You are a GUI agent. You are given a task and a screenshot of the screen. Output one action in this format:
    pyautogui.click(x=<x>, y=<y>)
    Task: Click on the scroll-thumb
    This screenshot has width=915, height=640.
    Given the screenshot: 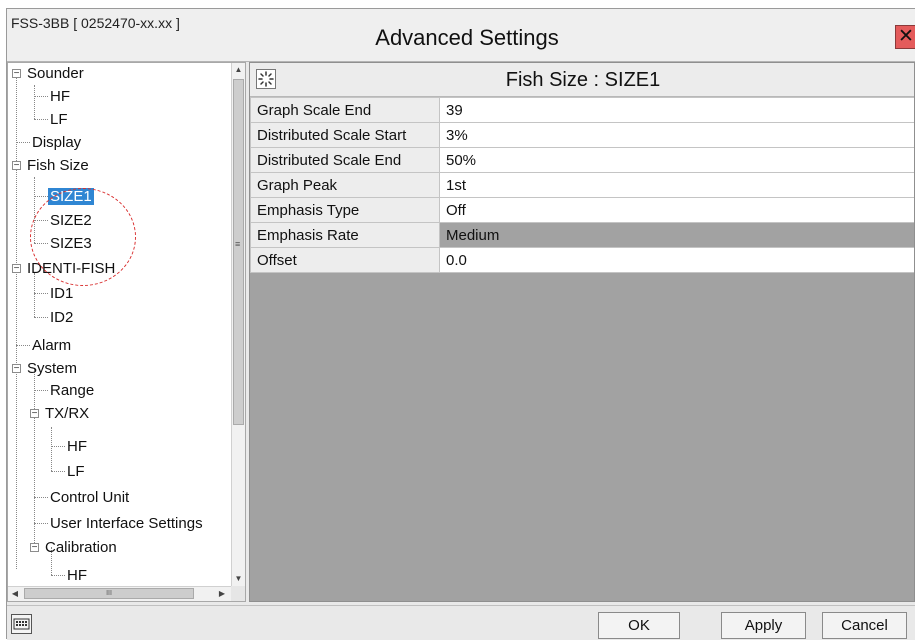 What is the action you would take?
    pyautogui.click(x=238, y=252)
    